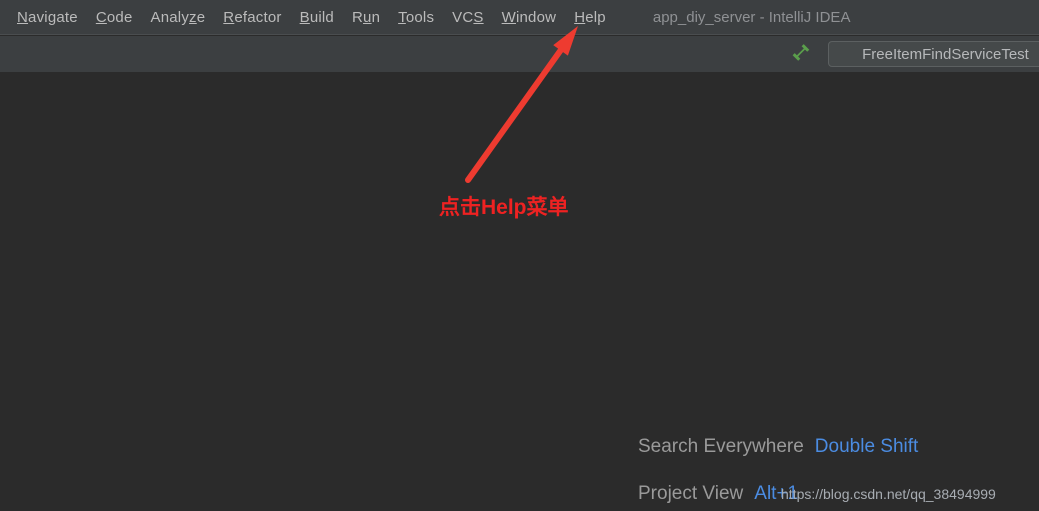 This screenshot has height=511, width=1039. What do you see at coordinates (529, 17) in the screenshot?
I see `menu-item-window: Window` at bounding box center [529, 17].